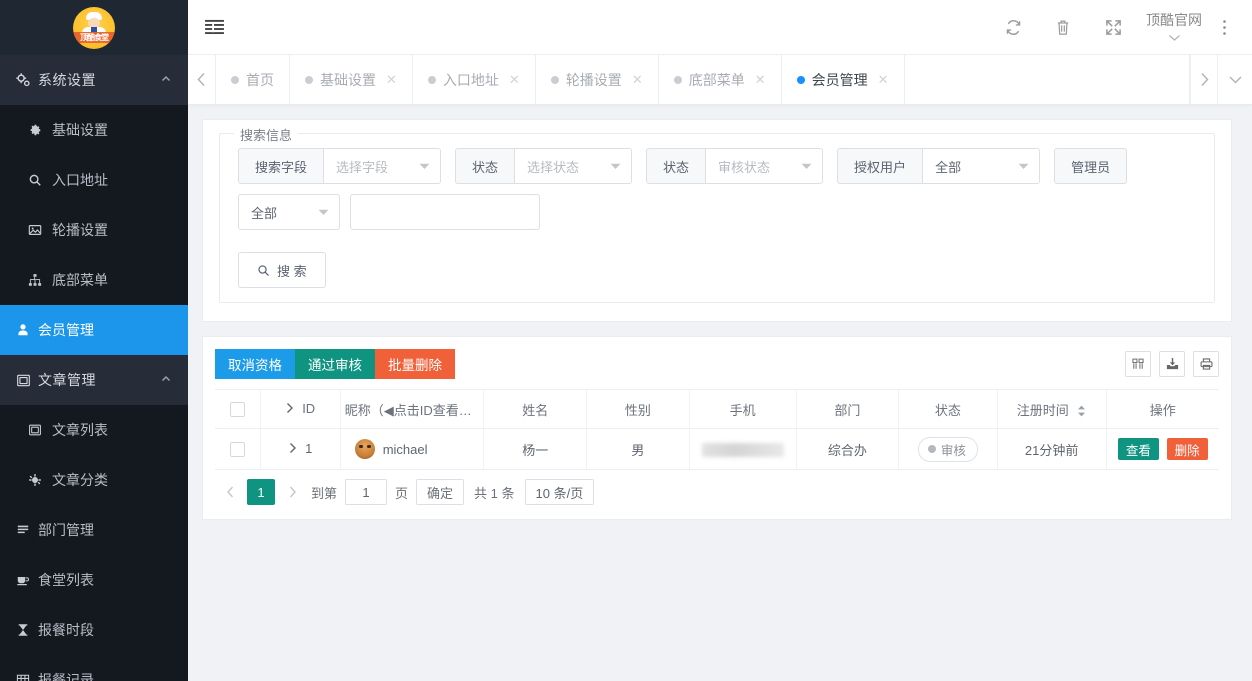 The height and width of the screenshot is (681, 1252). Describe the element at coordinates (1091, 166) in the screenshot. I see `admin-group: 管理员` at that location.